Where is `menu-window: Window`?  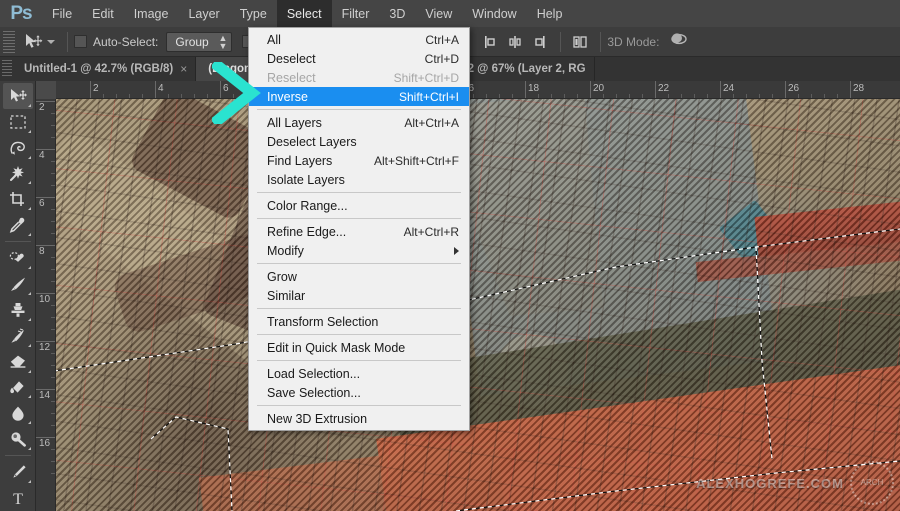 menu-window: Window is located at coordinates (494, 13).